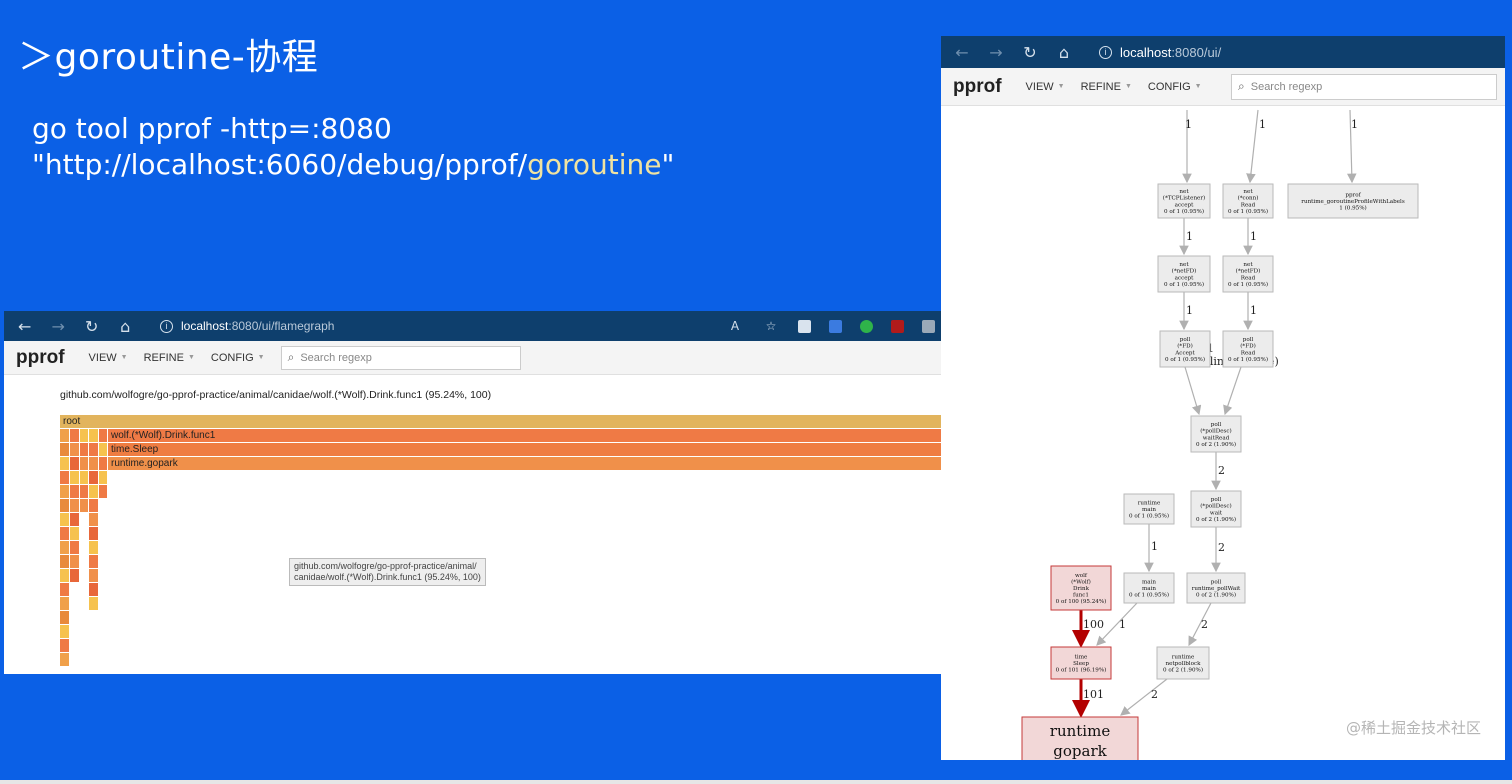 Image resolution: width=1512 pixels, height=784 pixels. What do you see at coordinates (804, 326) in the screenshot?
I see `reader-icon` at bounding box center [804, 326].